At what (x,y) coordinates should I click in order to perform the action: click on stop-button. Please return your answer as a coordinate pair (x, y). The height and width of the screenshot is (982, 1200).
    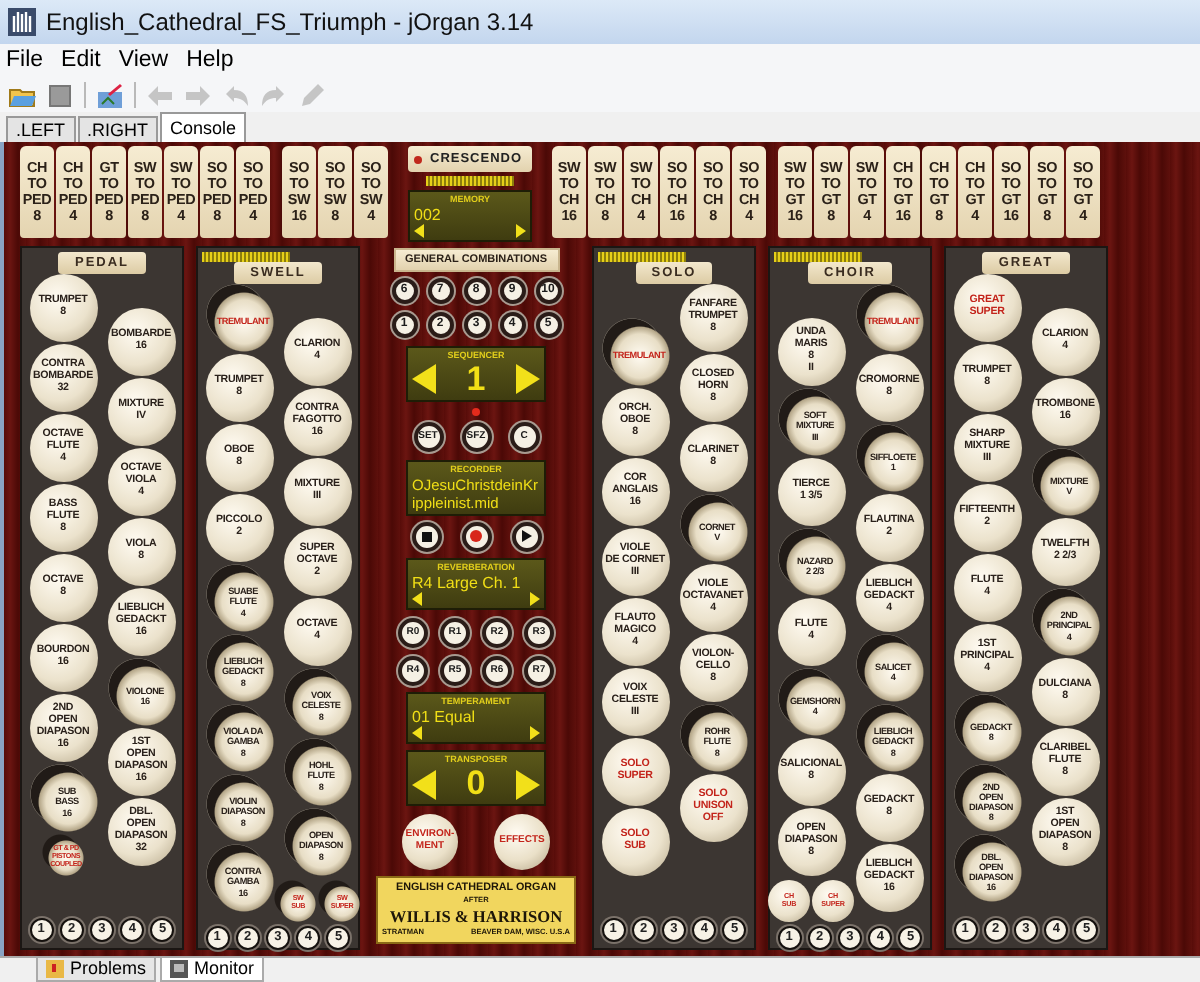
    Looking at the image, I should click on (426, 536).